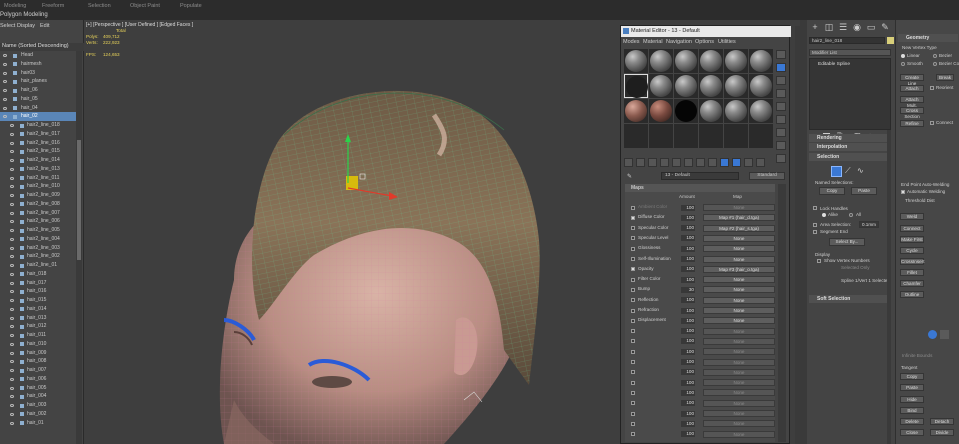  Describe the element at coordinates (38, 230) in the screenshot. I see `tree-row: hair2_line_005` at that location.